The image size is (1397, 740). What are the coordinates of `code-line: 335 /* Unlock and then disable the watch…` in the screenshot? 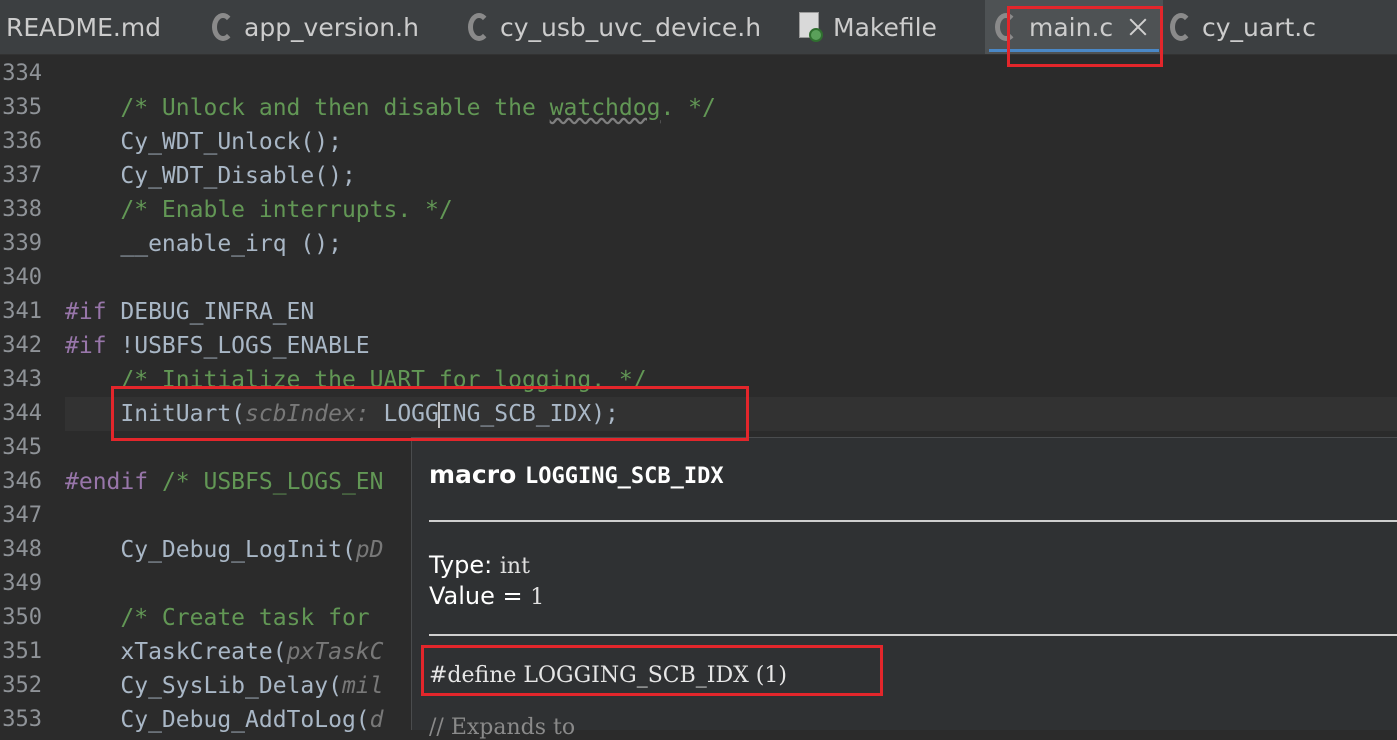 It's located at (698, 108).